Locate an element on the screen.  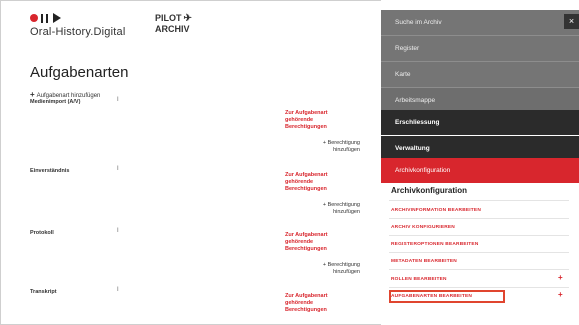
menu-item-archive-configuration: Archivkonfiguration is located at coordinates (480, 170).